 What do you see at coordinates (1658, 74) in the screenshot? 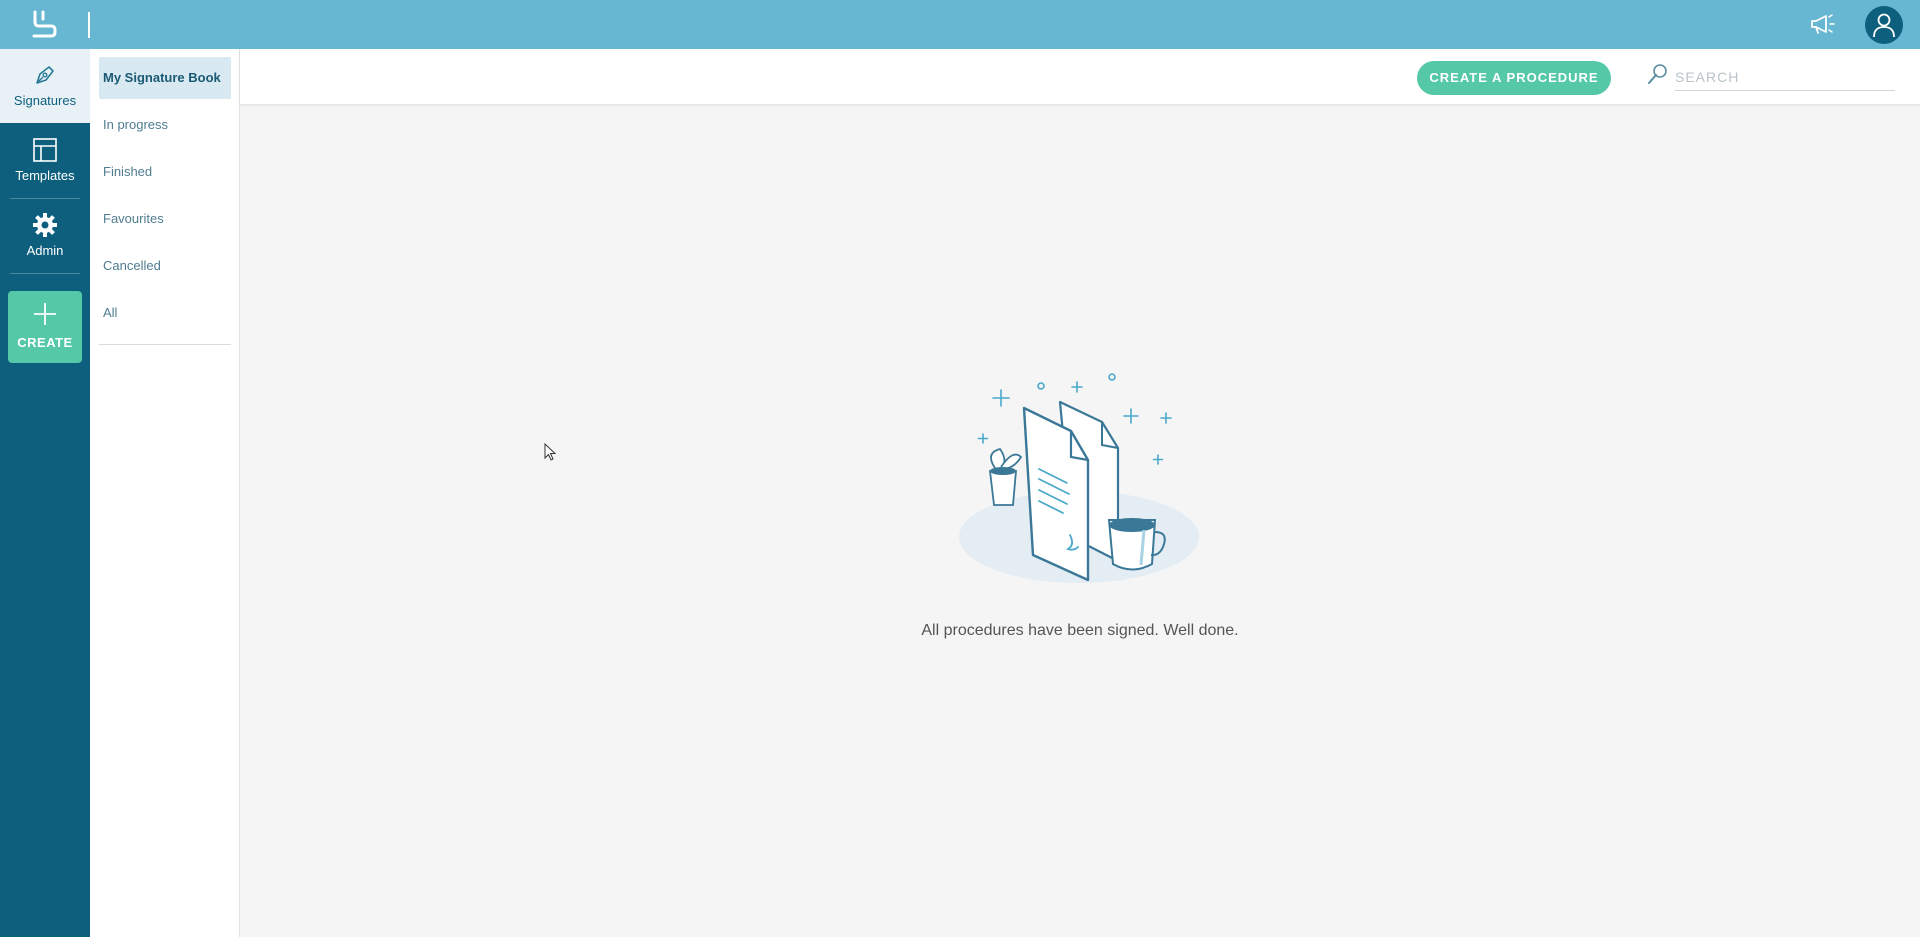
I see `search-icon` at bounding box center [1658, 74].